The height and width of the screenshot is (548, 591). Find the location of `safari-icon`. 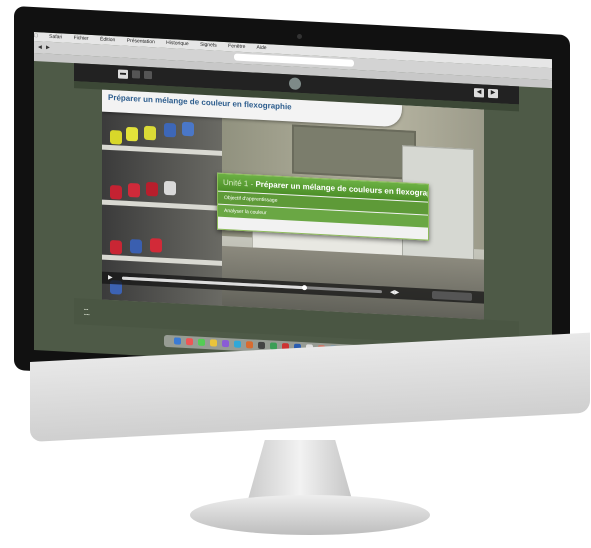

safari-icon is located at coordinates (237, 344).